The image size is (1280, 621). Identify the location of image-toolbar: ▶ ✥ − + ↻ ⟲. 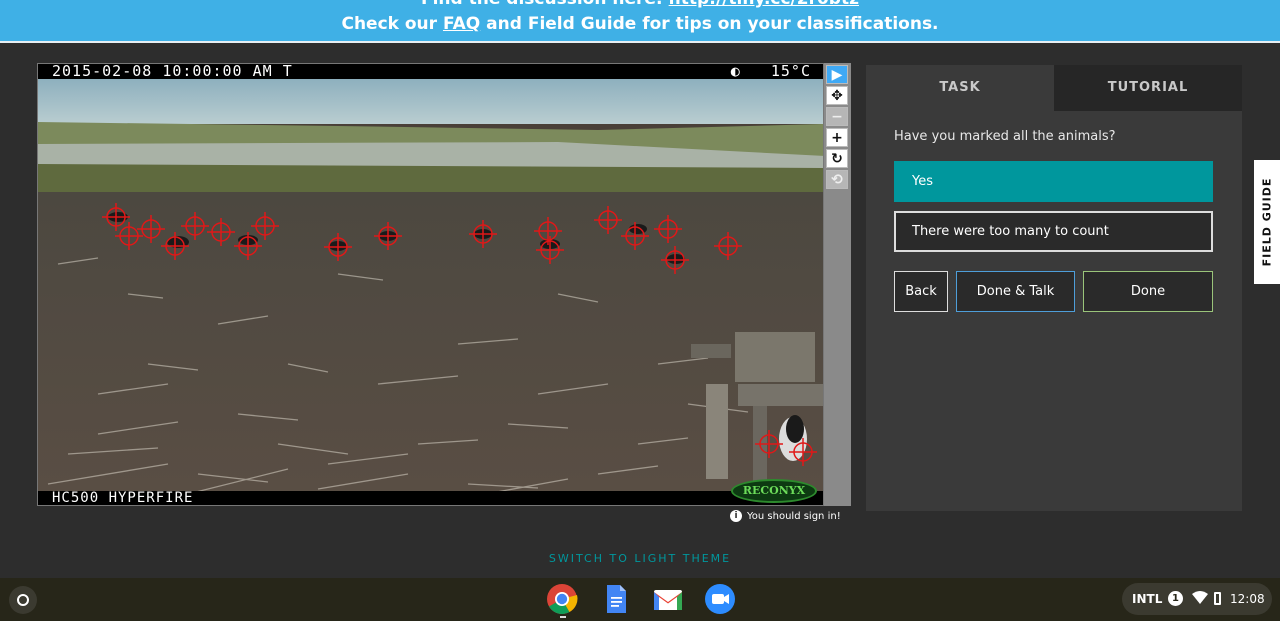
(837, 284).